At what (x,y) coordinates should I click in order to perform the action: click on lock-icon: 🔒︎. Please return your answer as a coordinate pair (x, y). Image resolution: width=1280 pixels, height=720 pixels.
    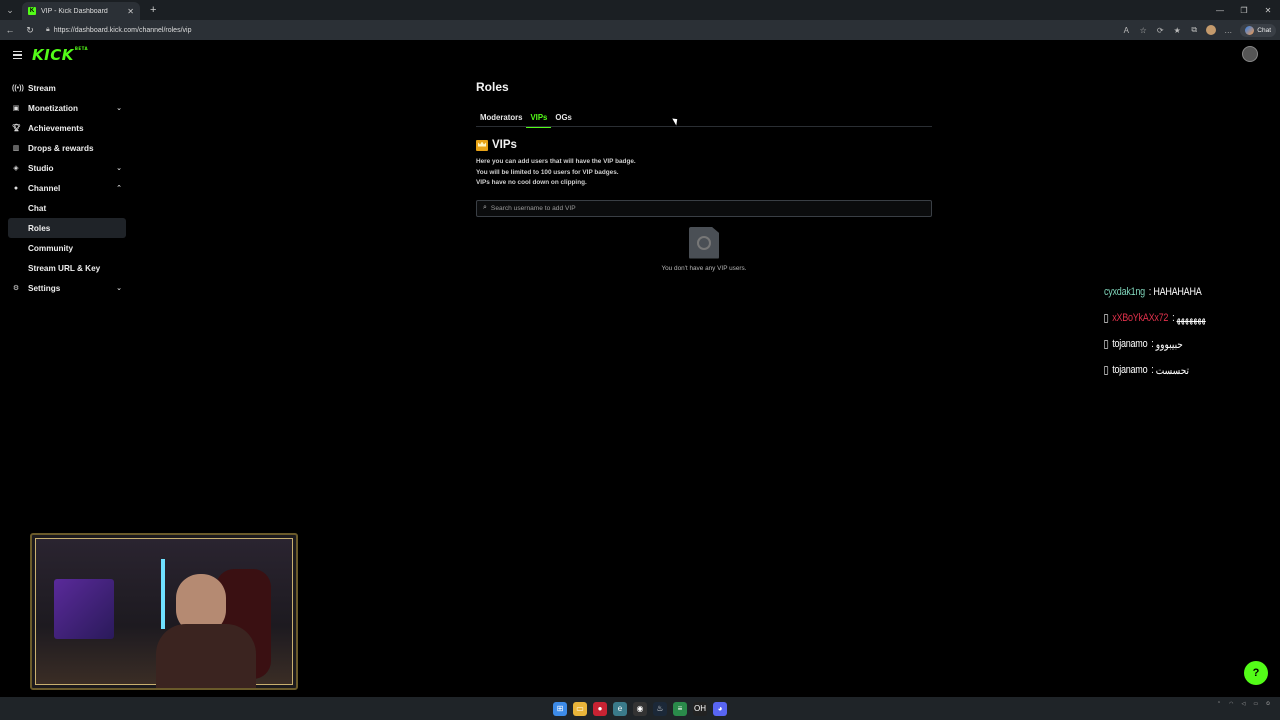
    Looking at the image, I should click on (48, 29).